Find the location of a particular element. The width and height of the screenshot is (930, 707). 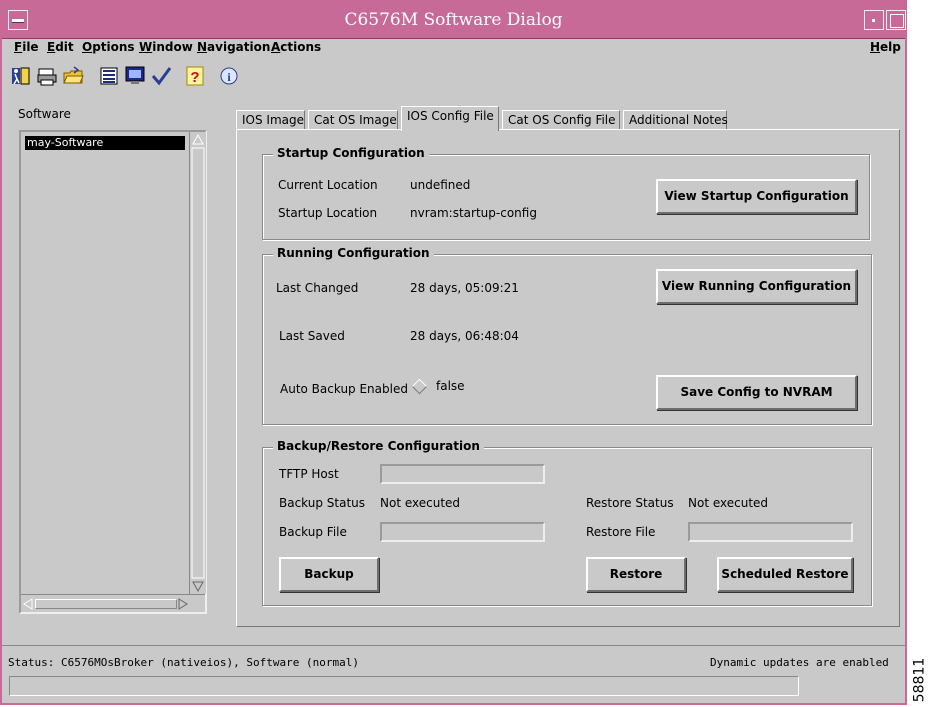

menu-file: File is located at coordinates (26, 47).